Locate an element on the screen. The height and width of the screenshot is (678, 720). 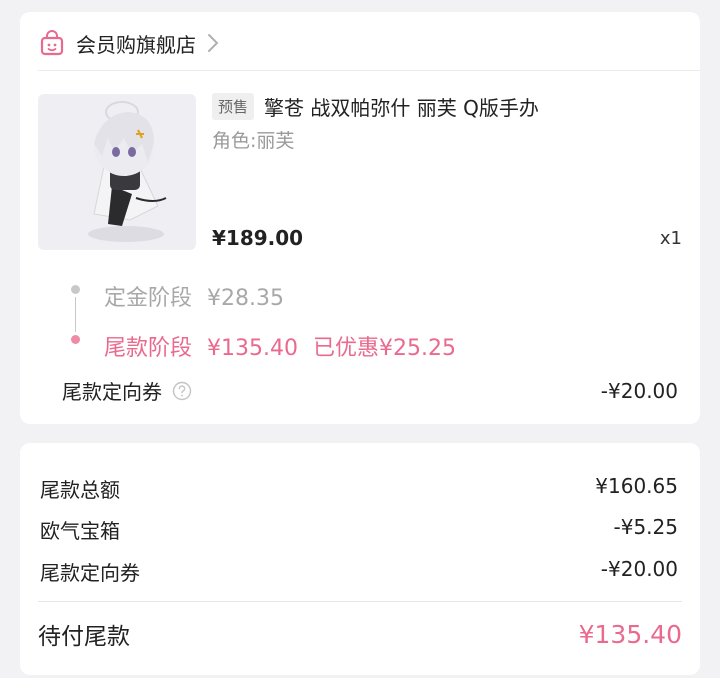
coupon-label: 尾款定向券 is located at coordinates (112, 392).